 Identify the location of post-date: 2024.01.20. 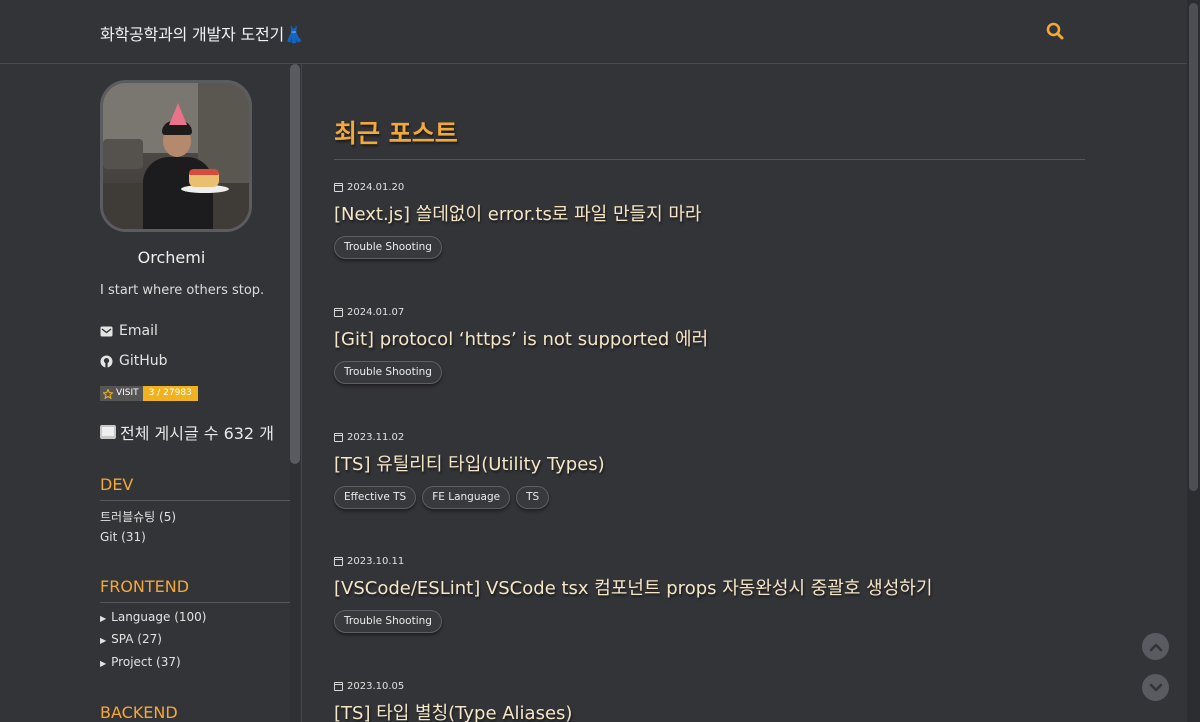
(714, 187).